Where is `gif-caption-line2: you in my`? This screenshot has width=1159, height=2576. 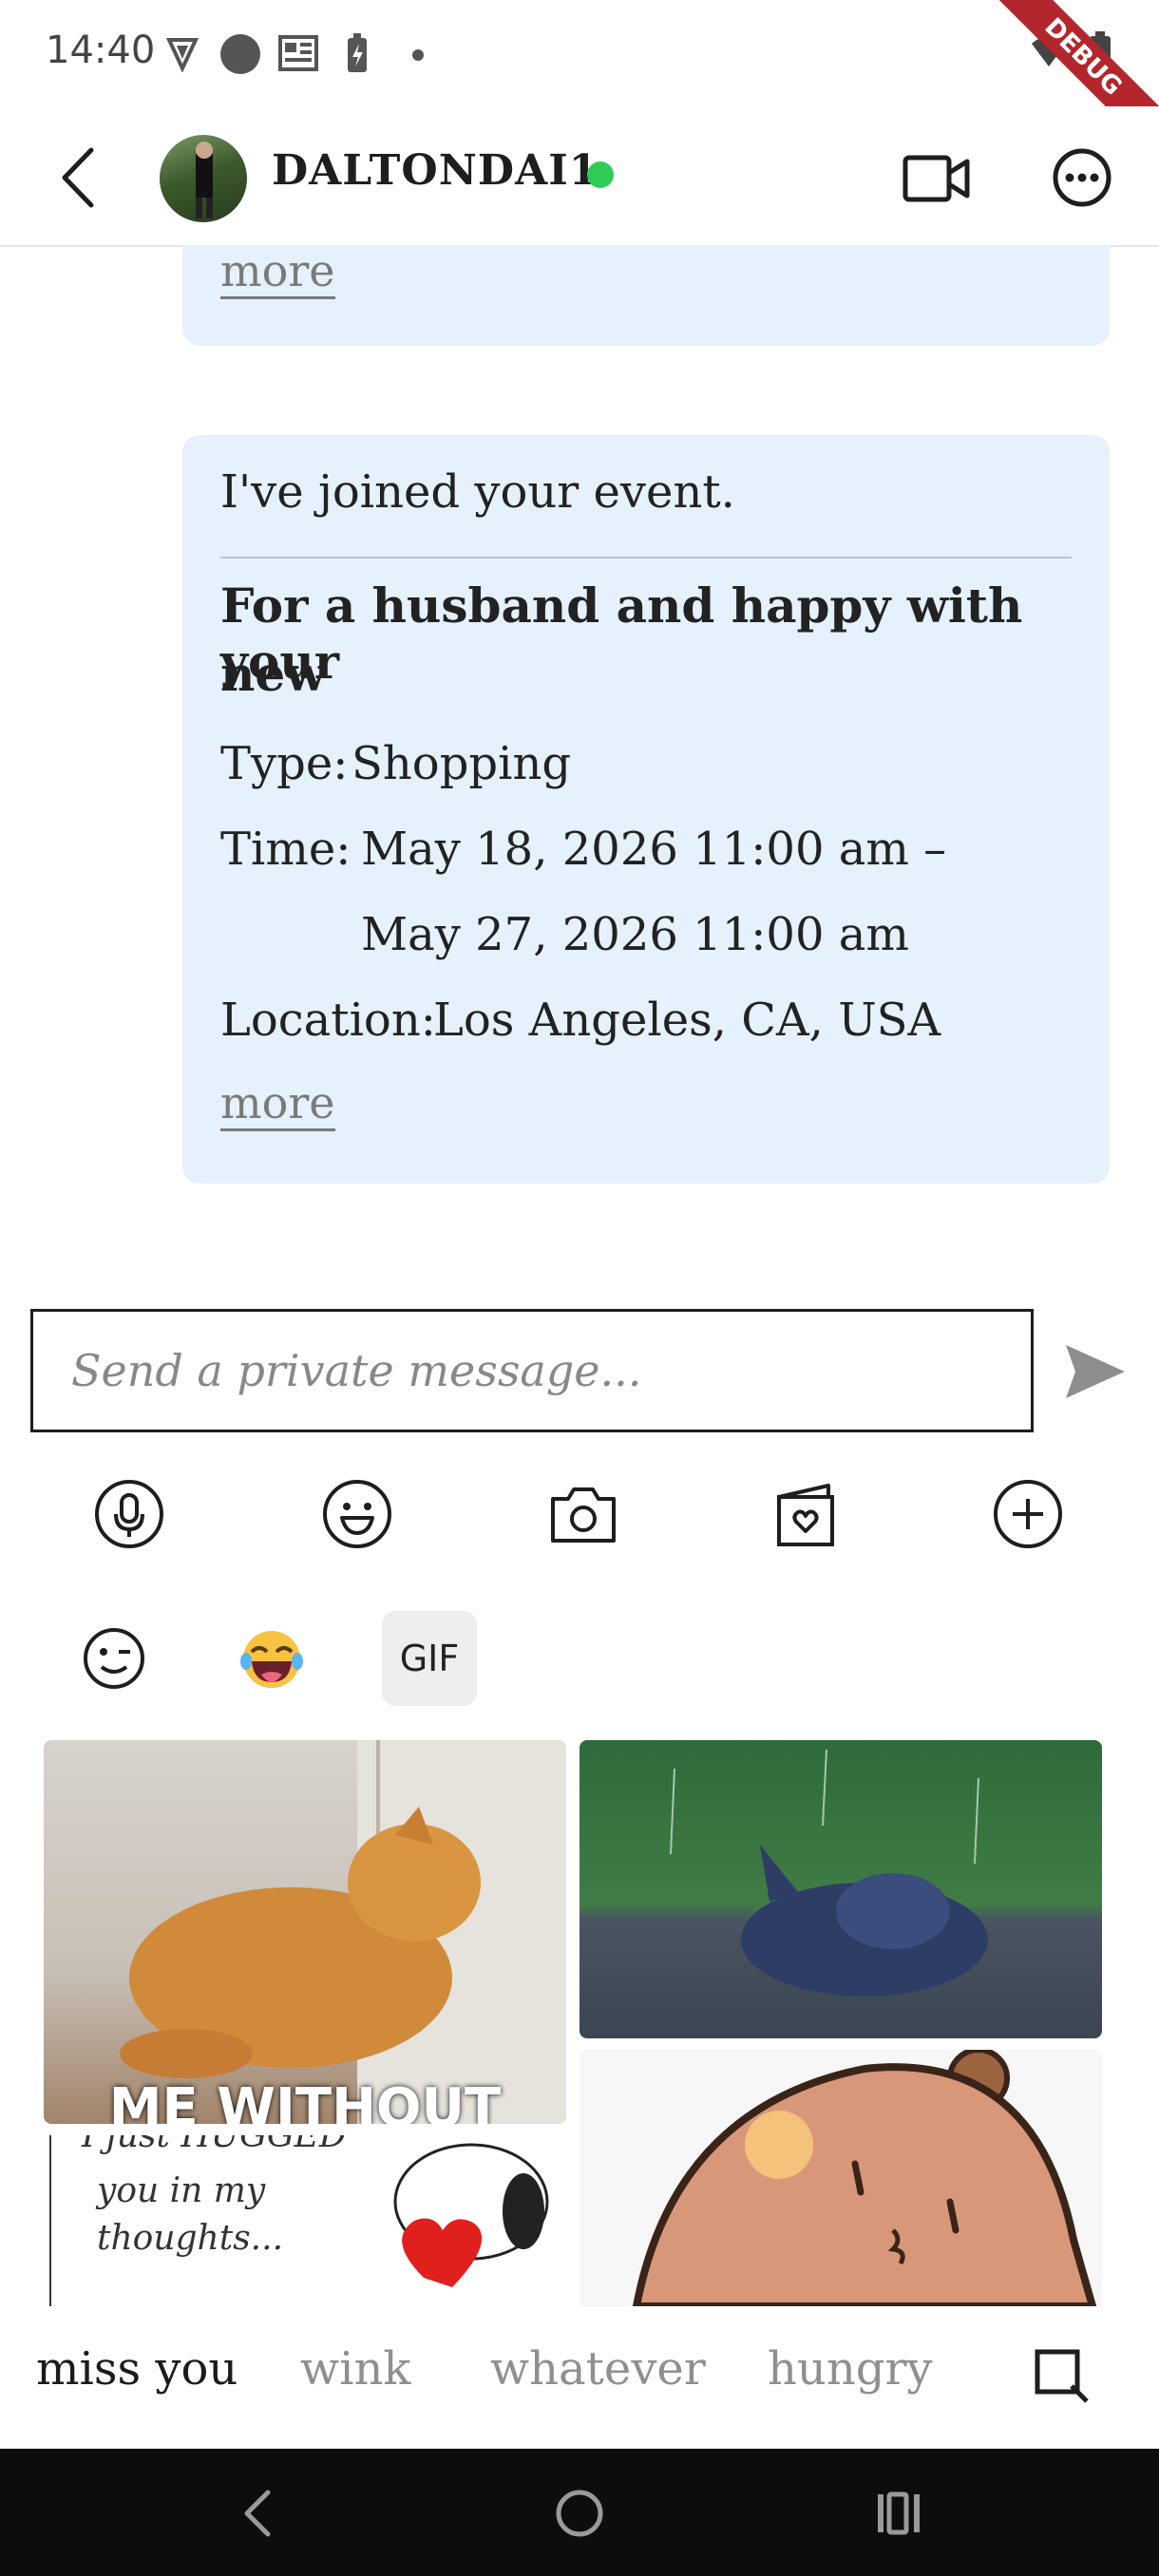 gif-caption-line2: you in my is located at coordinates (181, 2190).